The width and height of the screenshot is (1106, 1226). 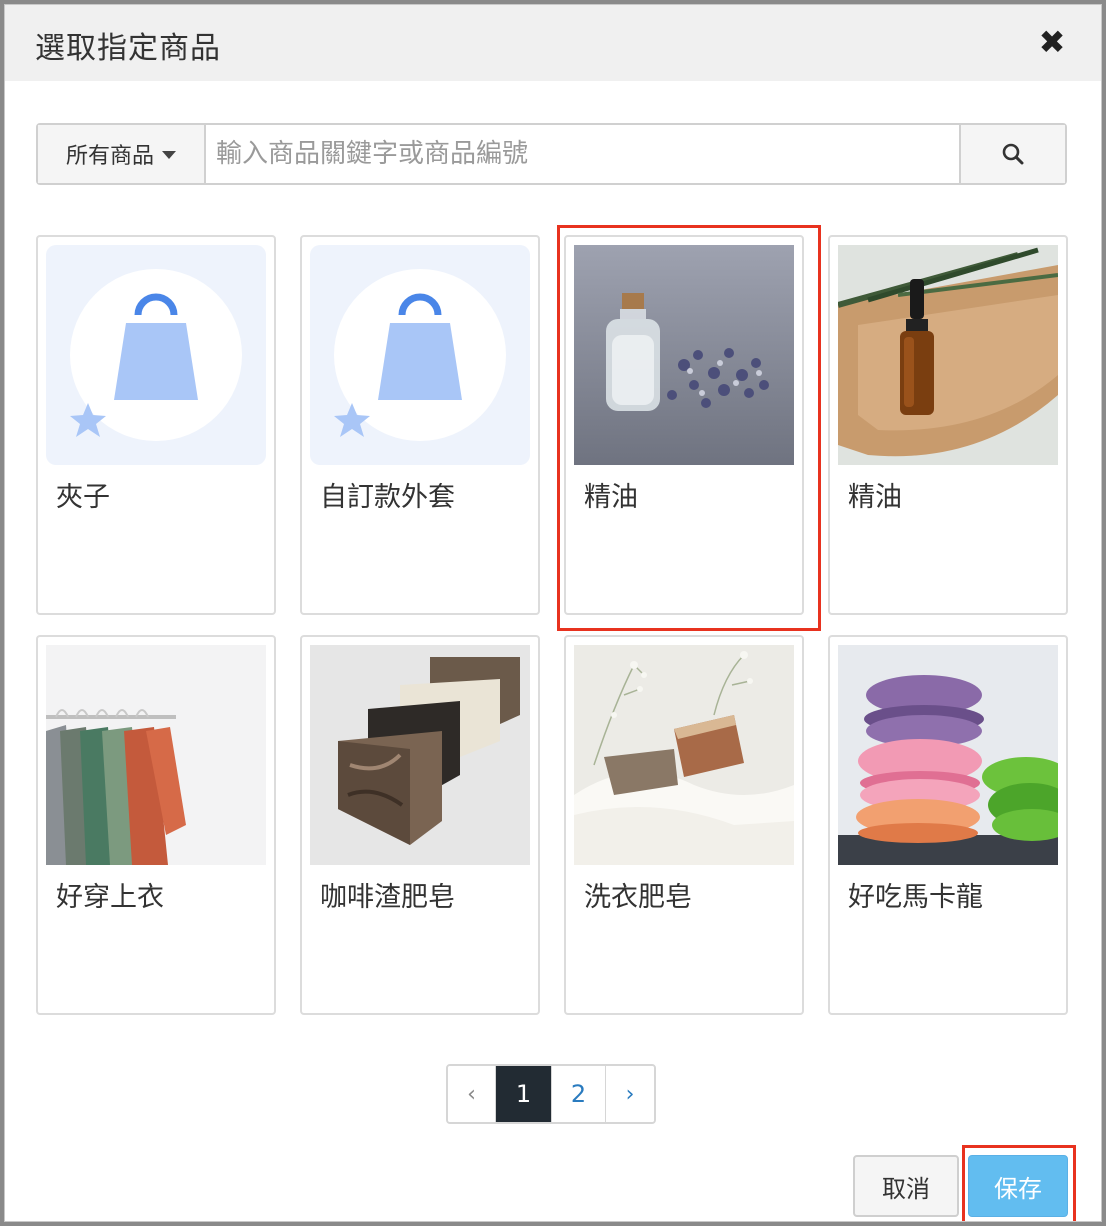 I want to click on product-card: 咖啡渣肥皂, so click(x=420, y=825).